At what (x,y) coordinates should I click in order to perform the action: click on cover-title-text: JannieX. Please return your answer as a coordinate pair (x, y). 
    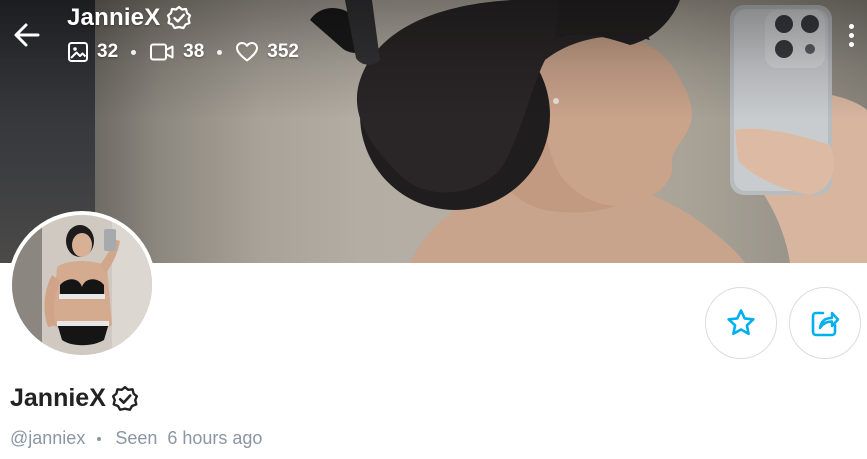
    Looking at the image, I should click on (114, 17).